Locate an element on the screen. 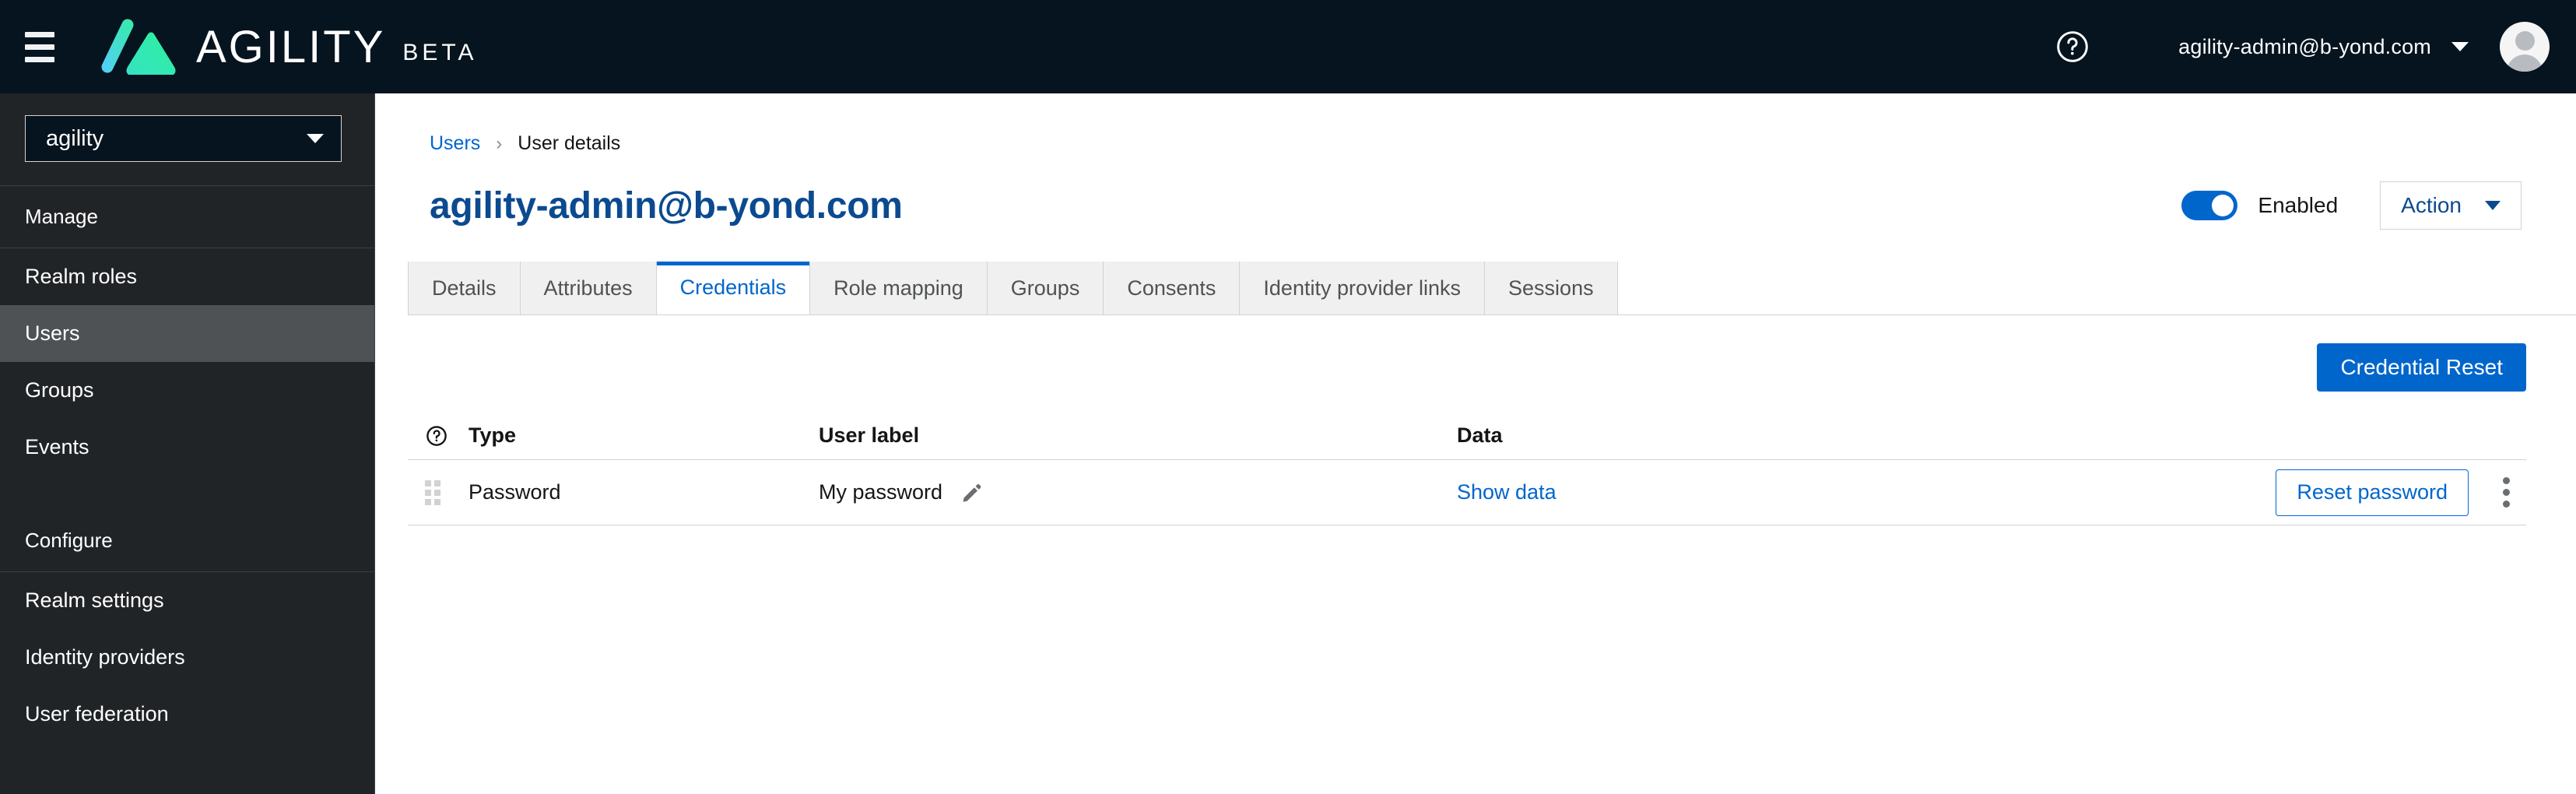  cell-credential-type: Password is located at coordinates (515, 492).